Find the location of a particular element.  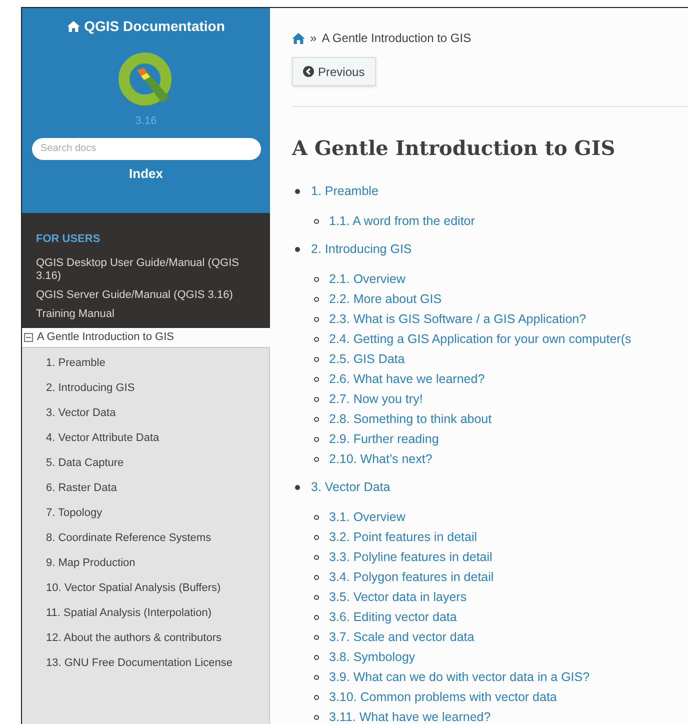

previous-button: Previous is located at coordinates (334, 71).